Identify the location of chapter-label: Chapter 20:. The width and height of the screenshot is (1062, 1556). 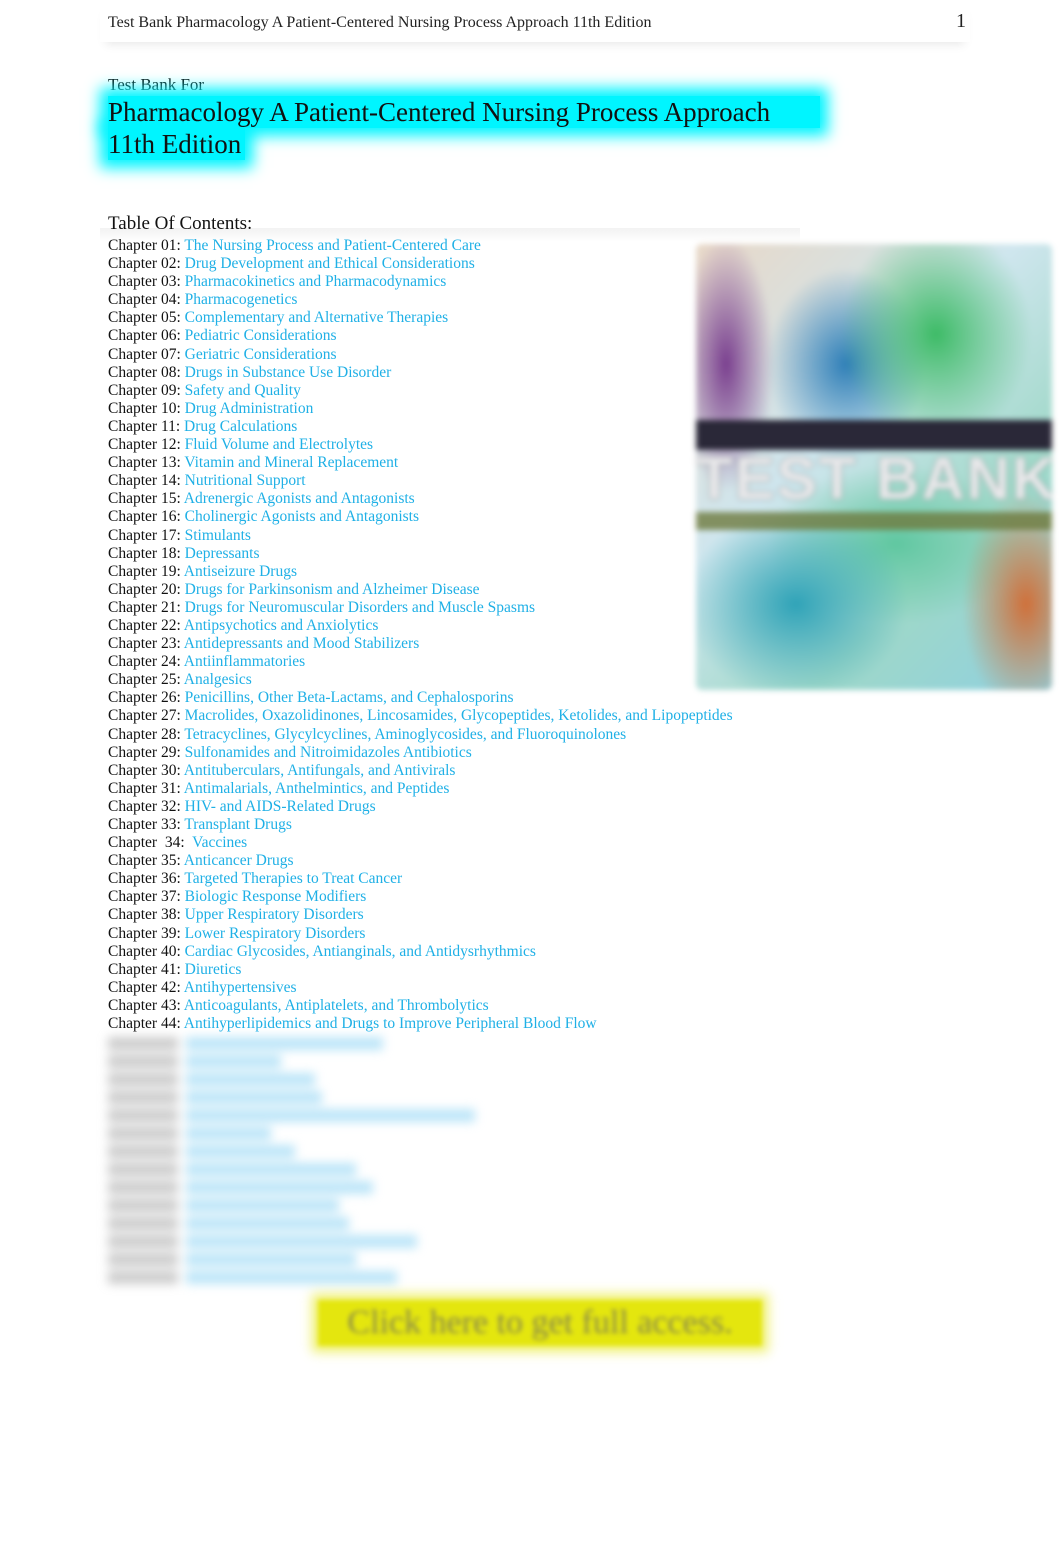
(146, 589).